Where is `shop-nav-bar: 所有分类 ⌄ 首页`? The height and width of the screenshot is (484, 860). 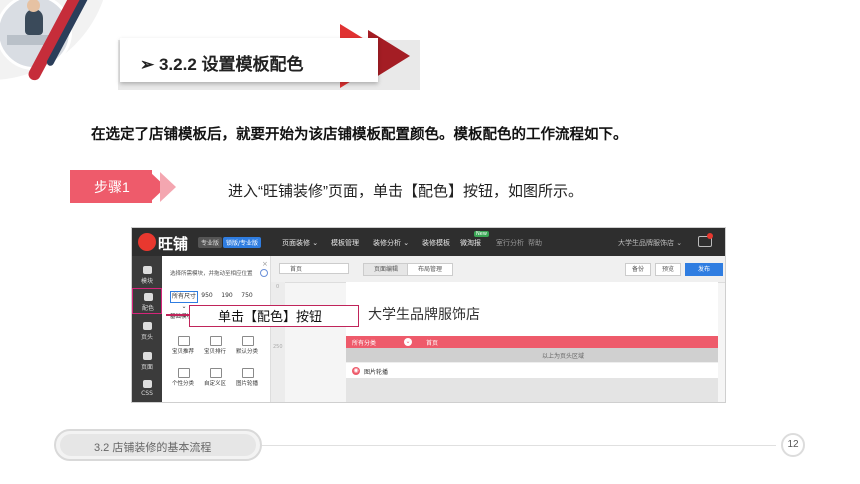
shop-nav-bar: 所有分类 ⌄ 首页 is located at coordinates (532, 342).